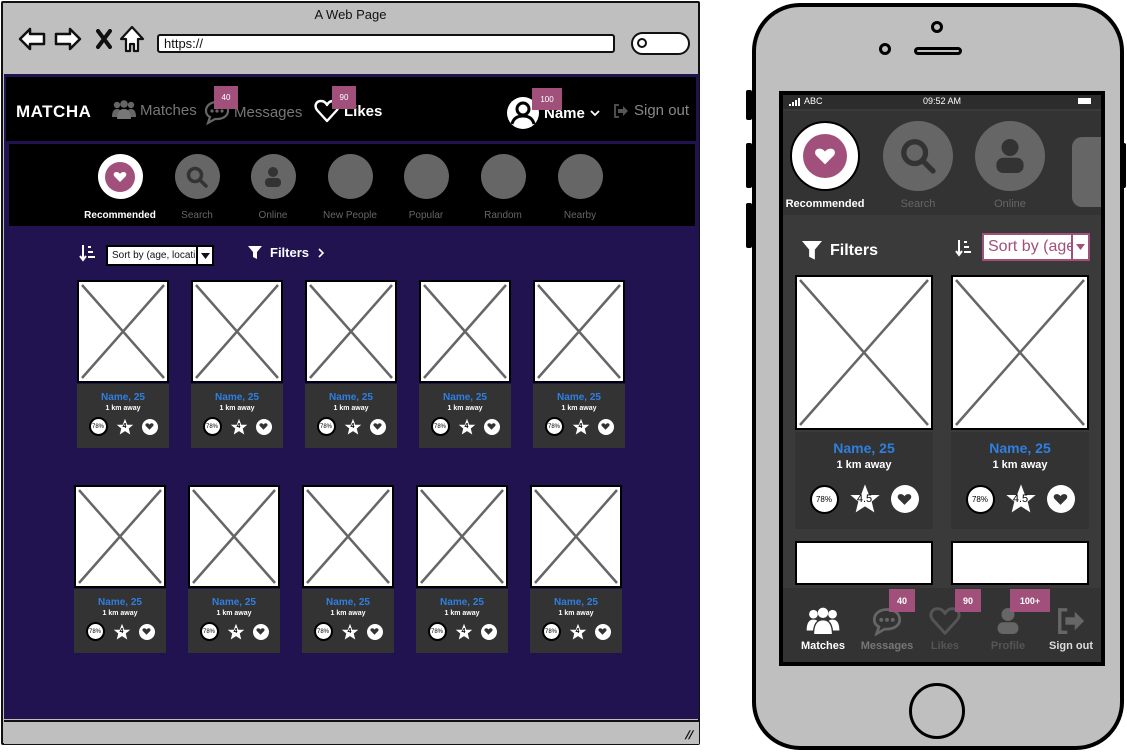  I want to click on back-button, so click(32, 39).